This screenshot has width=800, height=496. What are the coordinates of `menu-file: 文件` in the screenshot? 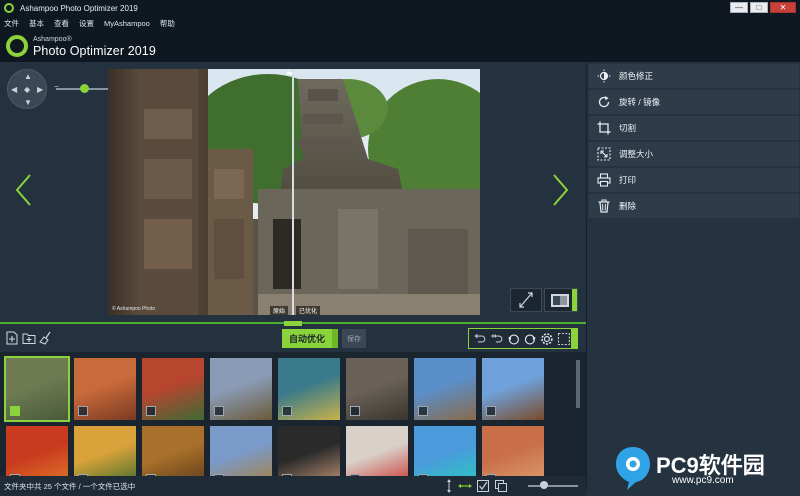 It's located at (11, 23).